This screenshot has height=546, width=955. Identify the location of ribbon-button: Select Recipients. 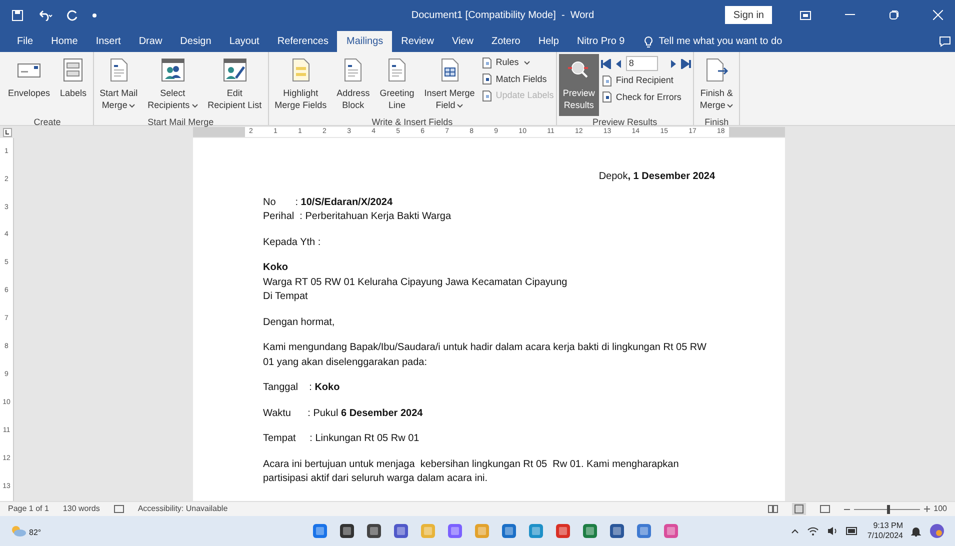
(173, 85).